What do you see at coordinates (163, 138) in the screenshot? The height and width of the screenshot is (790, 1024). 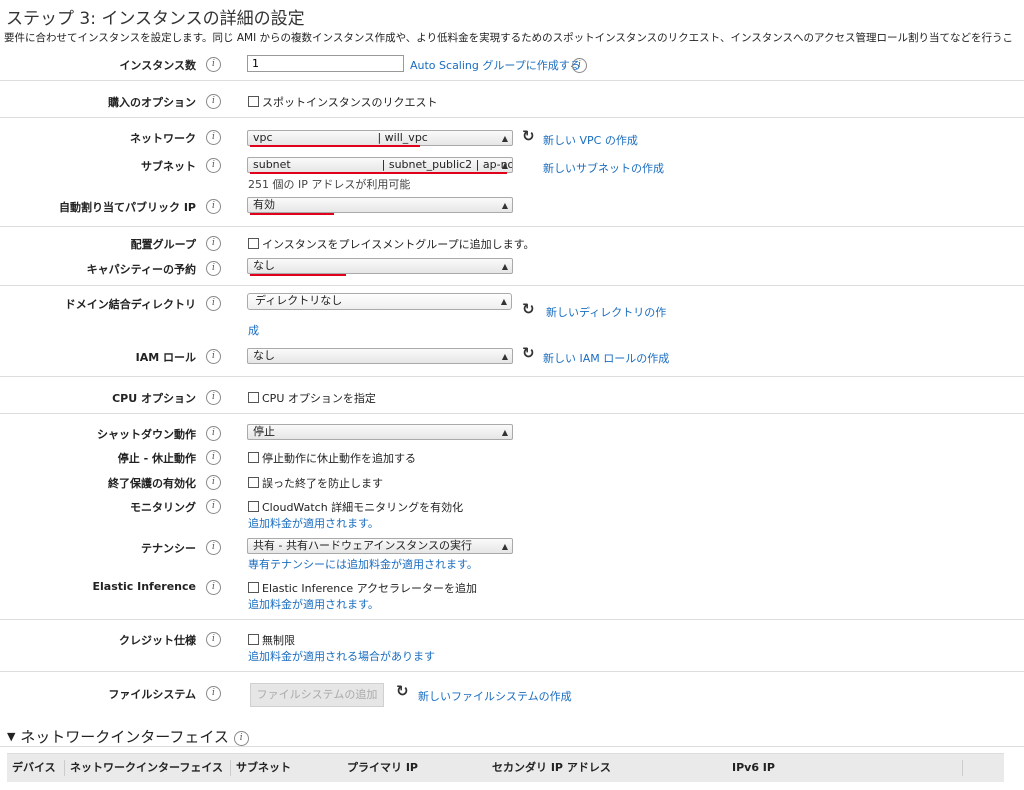 I see `label-network: ネットワーク` at bounding box center [163, 138].